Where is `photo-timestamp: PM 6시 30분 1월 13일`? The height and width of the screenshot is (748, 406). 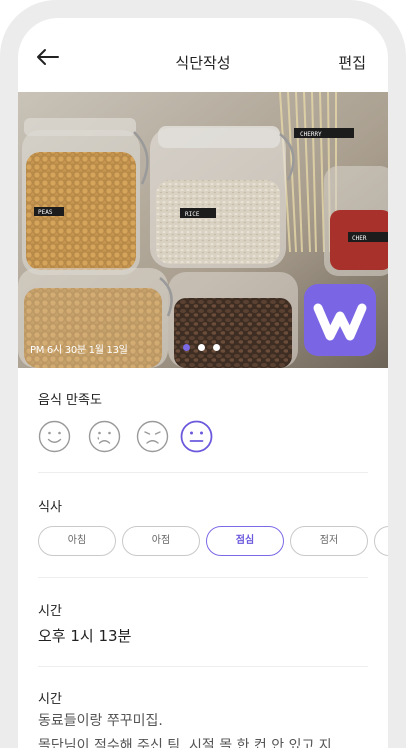 photo-timestamp: PM 6시 30분 1월 13일 is located at coordinates (79, 350).